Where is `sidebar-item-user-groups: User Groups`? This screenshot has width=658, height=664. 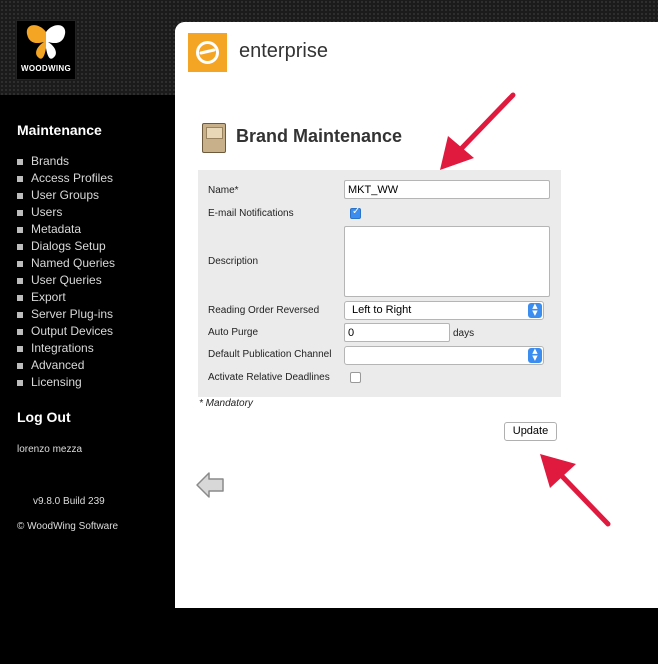 sidebar-item-user-groups: User Groups is located at coordinates (66, 195).